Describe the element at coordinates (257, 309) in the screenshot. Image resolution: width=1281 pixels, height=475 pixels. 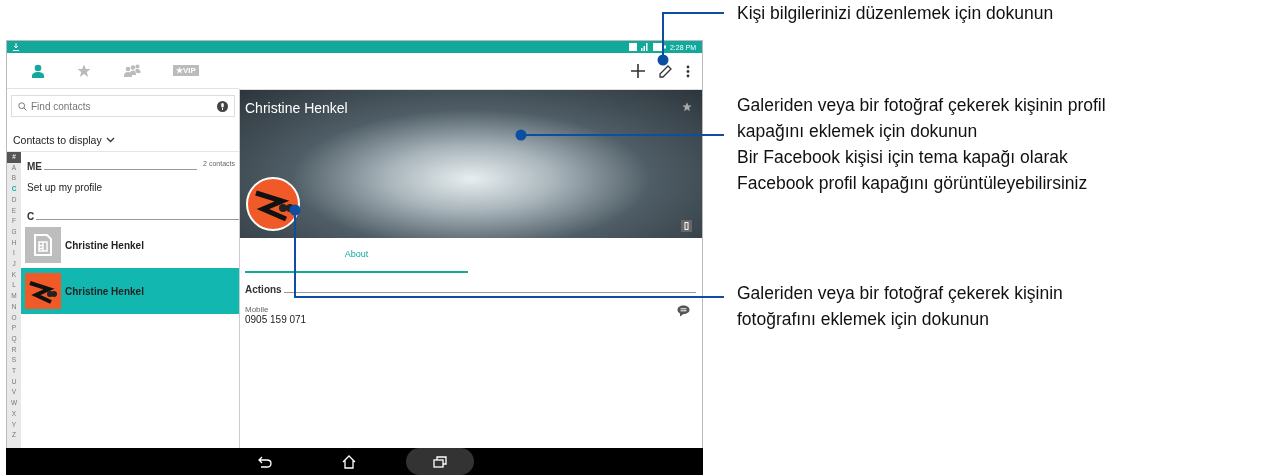
I see `field-label: Mobile` at that location.